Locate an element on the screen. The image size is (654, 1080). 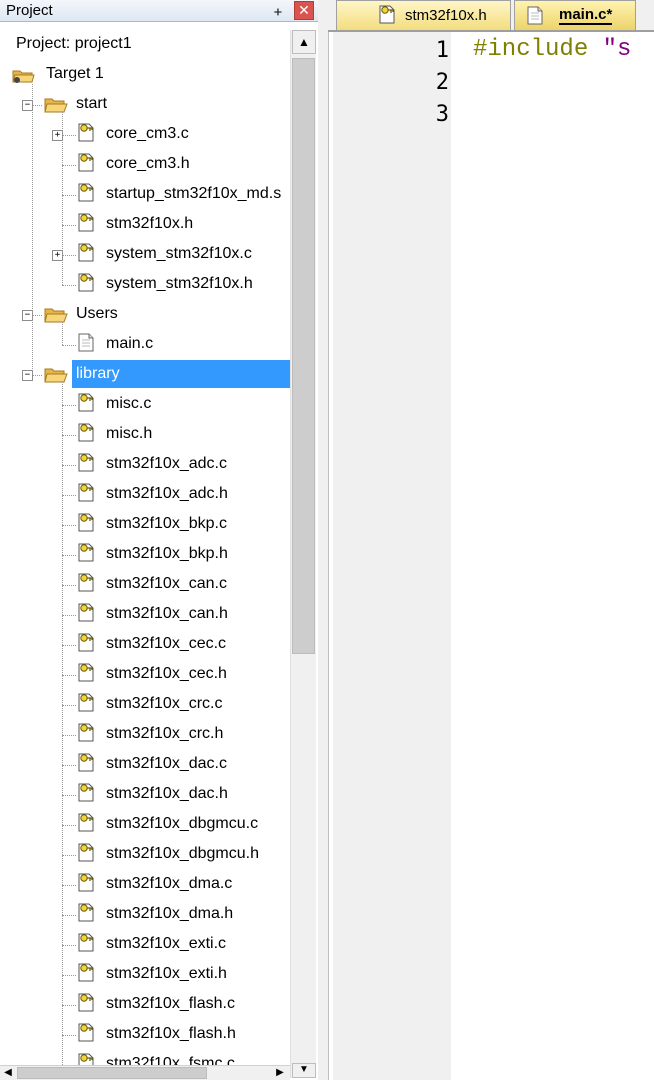
horizontal-scrollbar: ◀ ▶ is located at coordinates (145, 1072).